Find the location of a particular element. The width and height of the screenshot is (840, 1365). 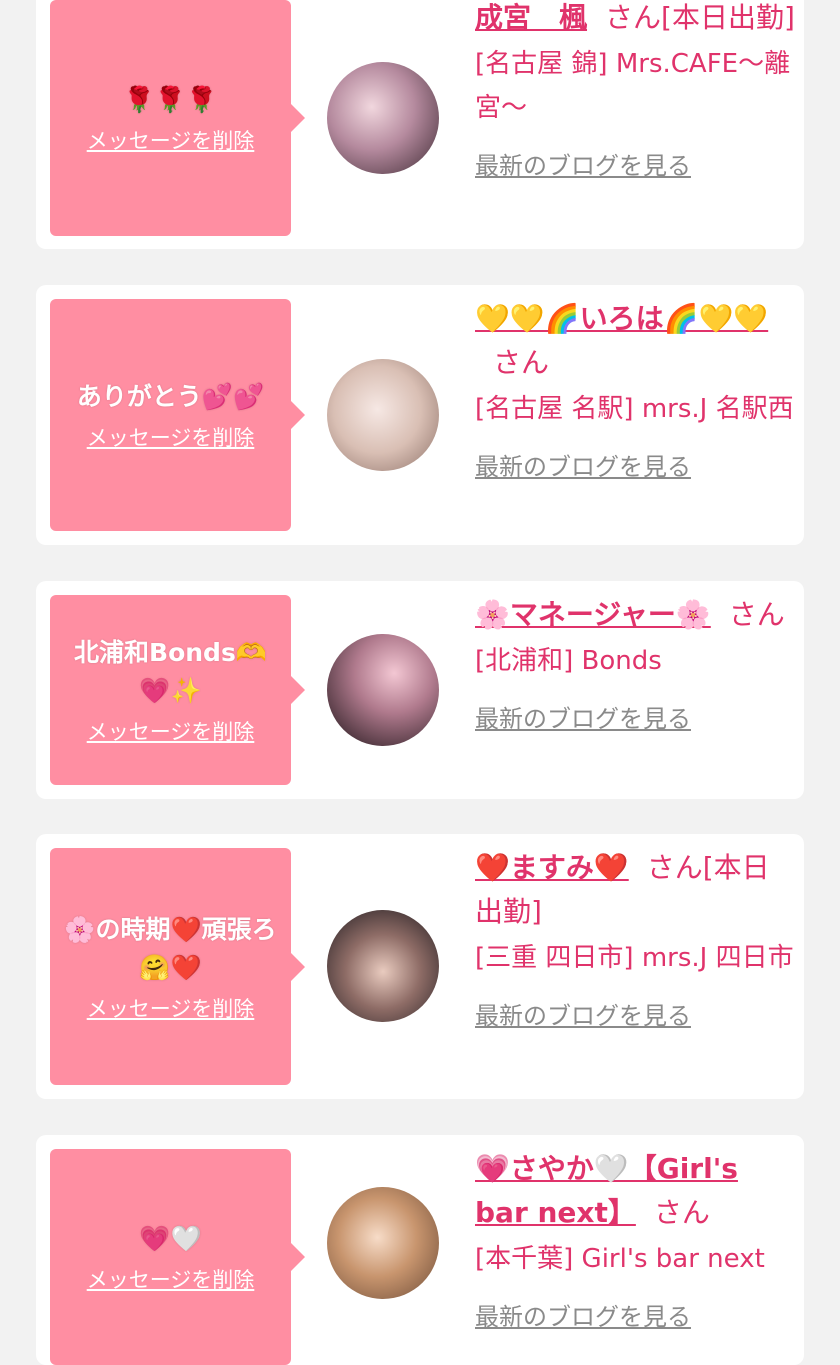

honorific-status: さん[本日出勤] is located at coordinates (700, 17).